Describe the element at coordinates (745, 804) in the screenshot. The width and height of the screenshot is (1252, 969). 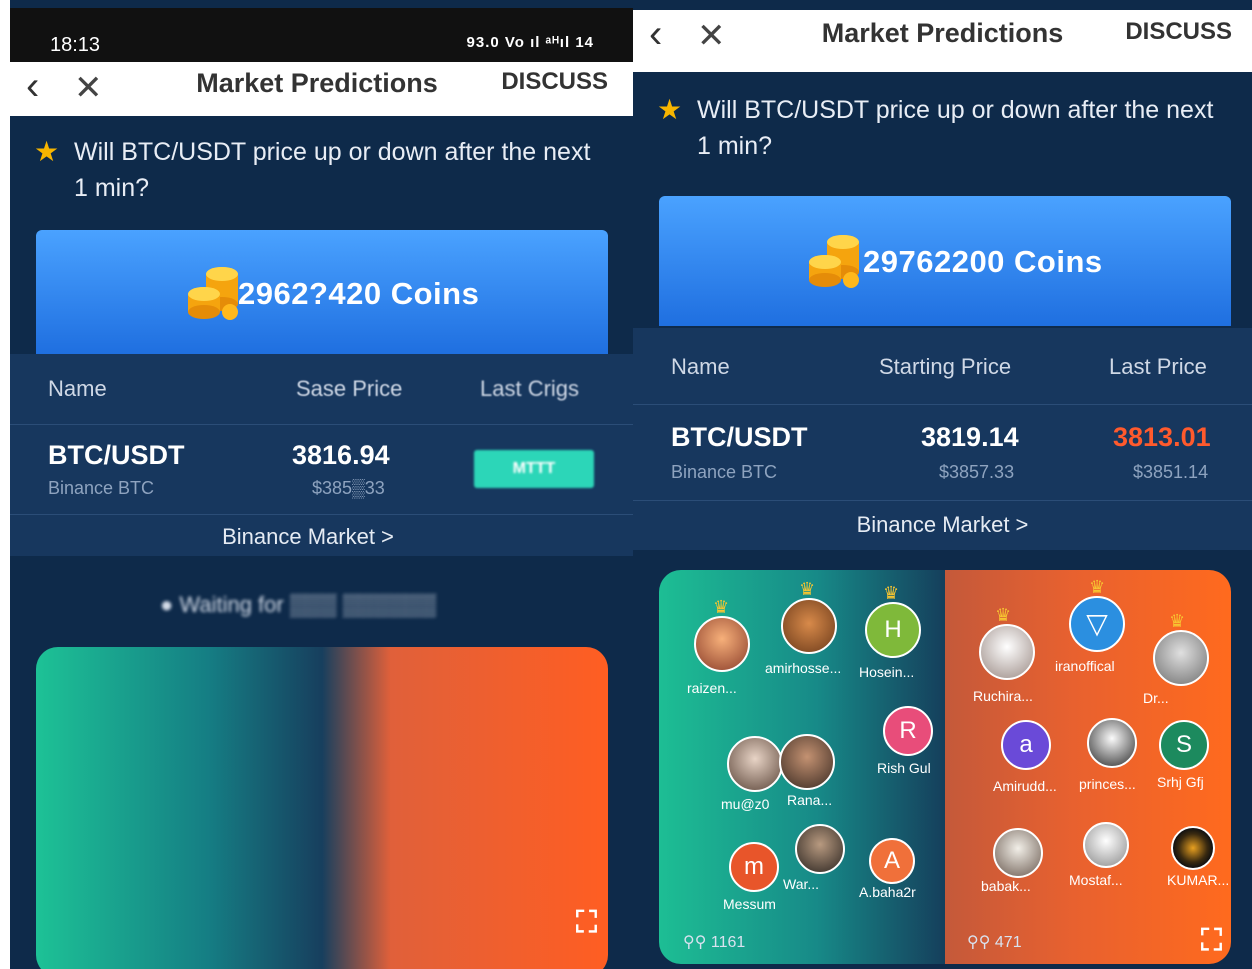
I see `username: mu@z0` at that location.